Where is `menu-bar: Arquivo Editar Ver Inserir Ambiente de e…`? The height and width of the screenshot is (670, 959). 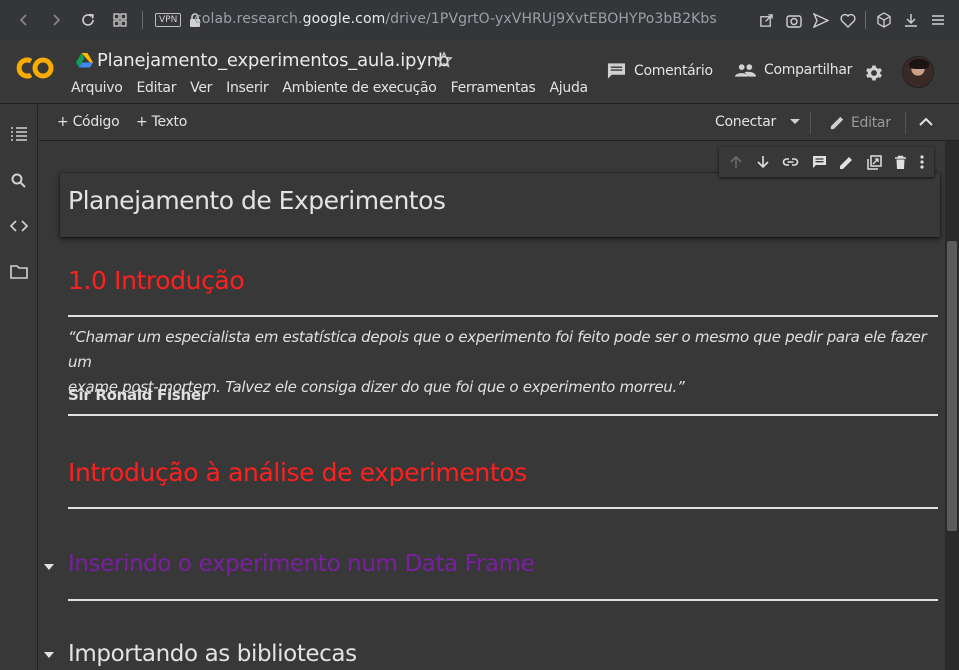
menu-bar: Arquivo Editar Ver Inserir Ambiente de e… is located at coordinates (336, 88).